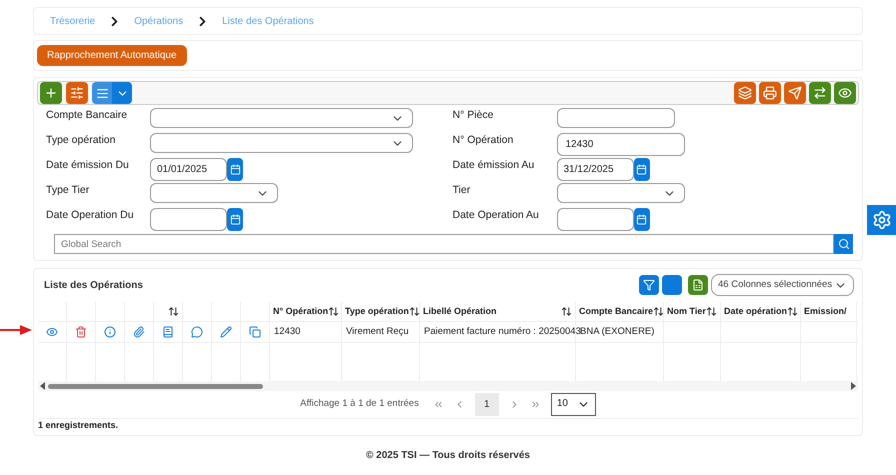 The image size is (896, 475). I want to click on table-cell-text: 12430, so click(287, 331).